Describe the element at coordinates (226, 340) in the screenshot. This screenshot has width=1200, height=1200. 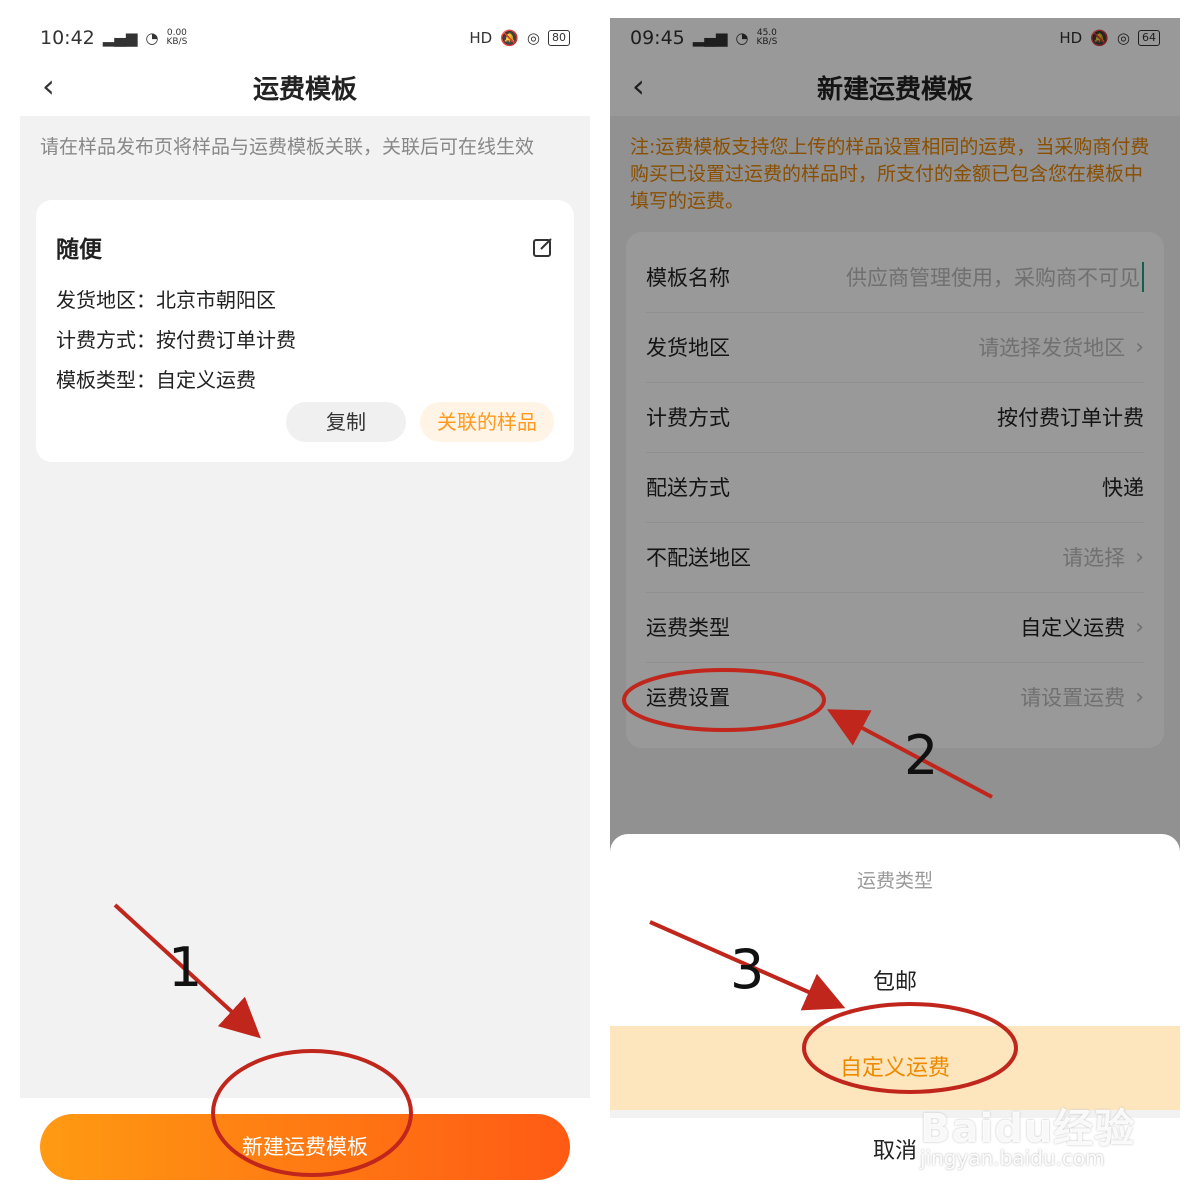
I see `card-line-value: 按付费订单计费` at that location.